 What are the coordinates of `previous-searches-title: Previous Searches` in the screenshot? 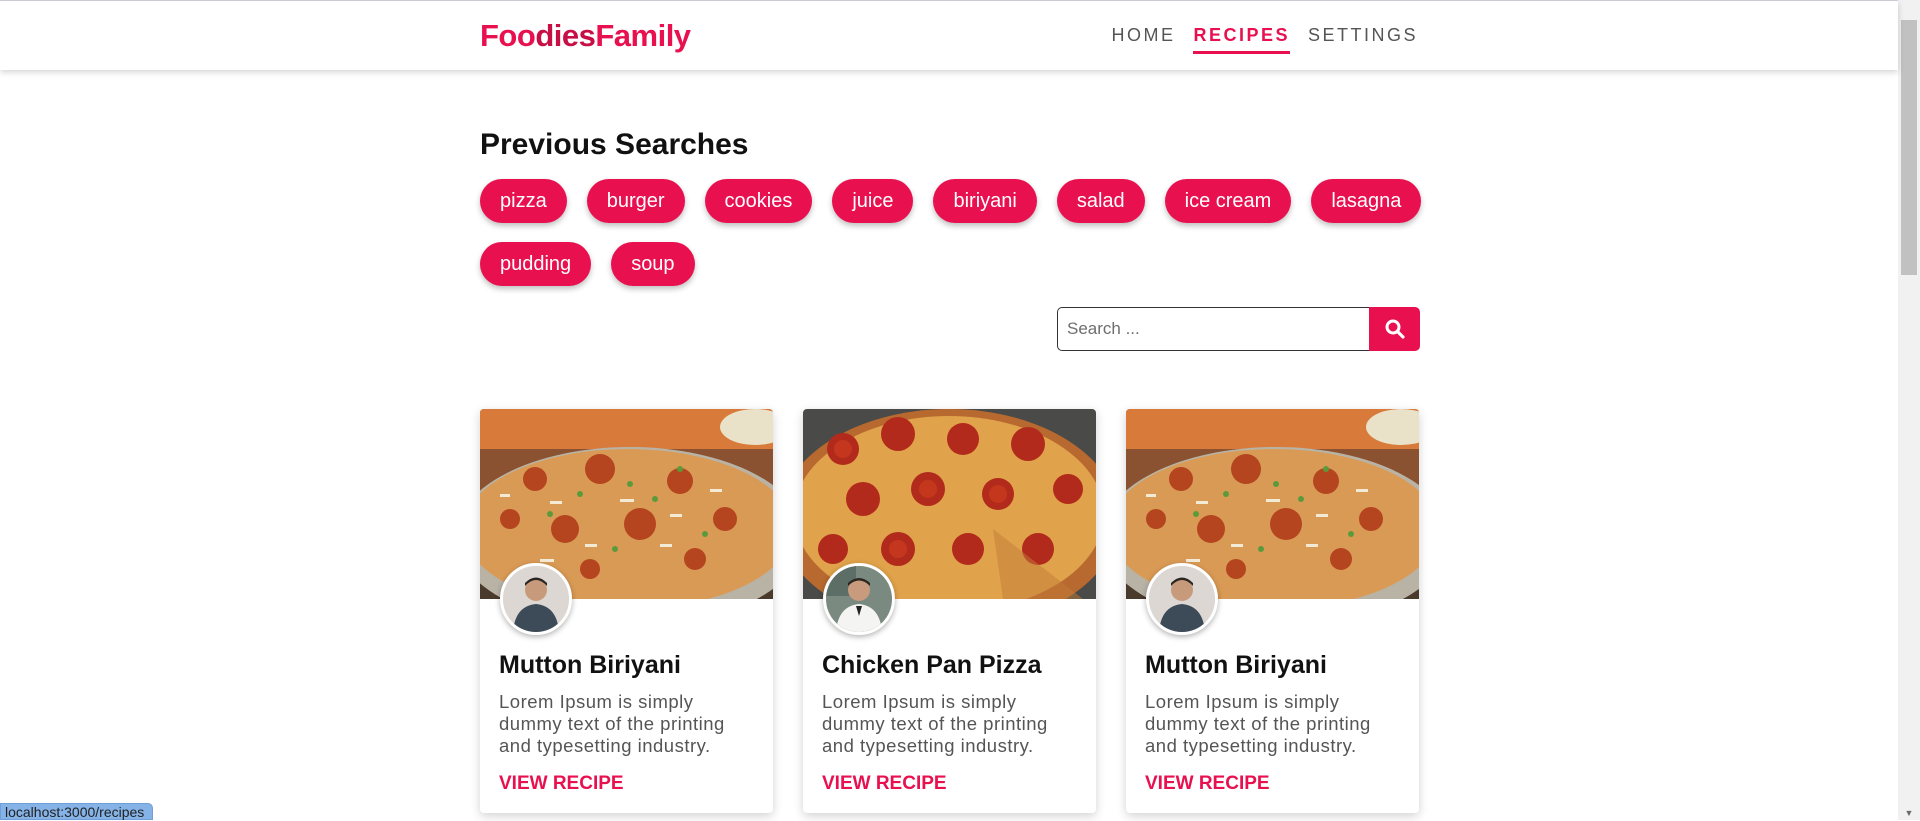 It's located at (614, 144).